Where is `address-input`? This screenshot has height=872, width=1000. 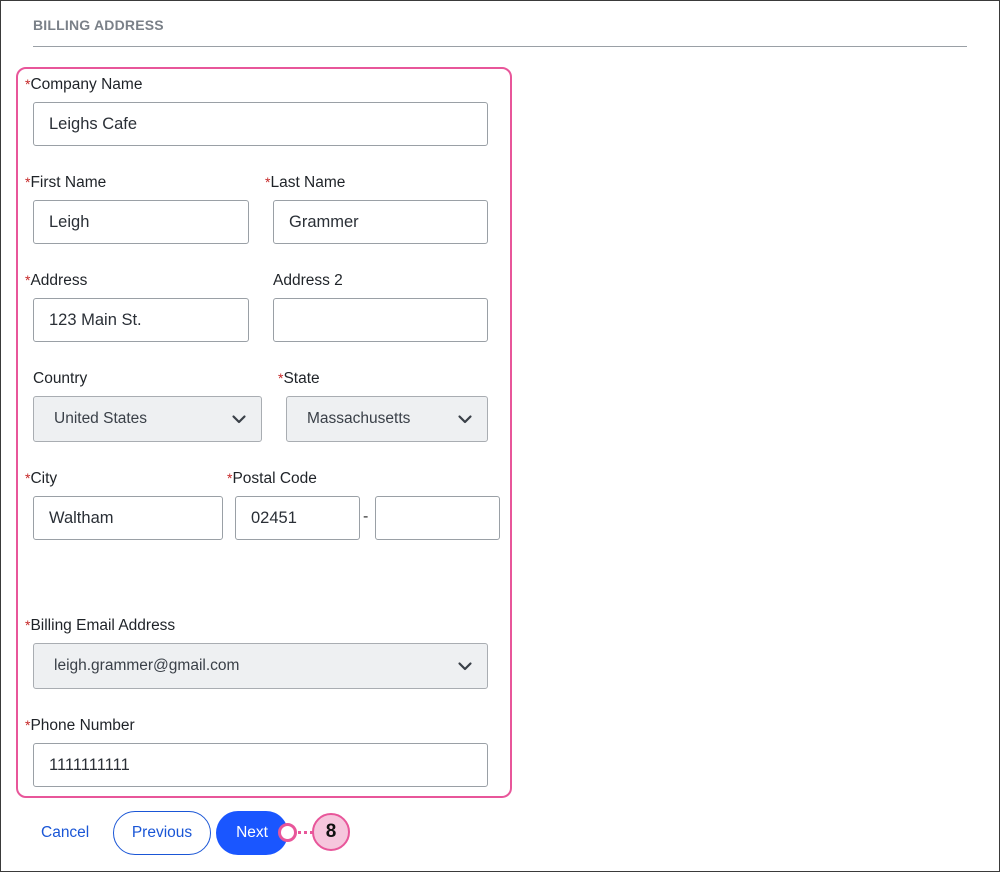 address-input is located at coordinates (141, 320).